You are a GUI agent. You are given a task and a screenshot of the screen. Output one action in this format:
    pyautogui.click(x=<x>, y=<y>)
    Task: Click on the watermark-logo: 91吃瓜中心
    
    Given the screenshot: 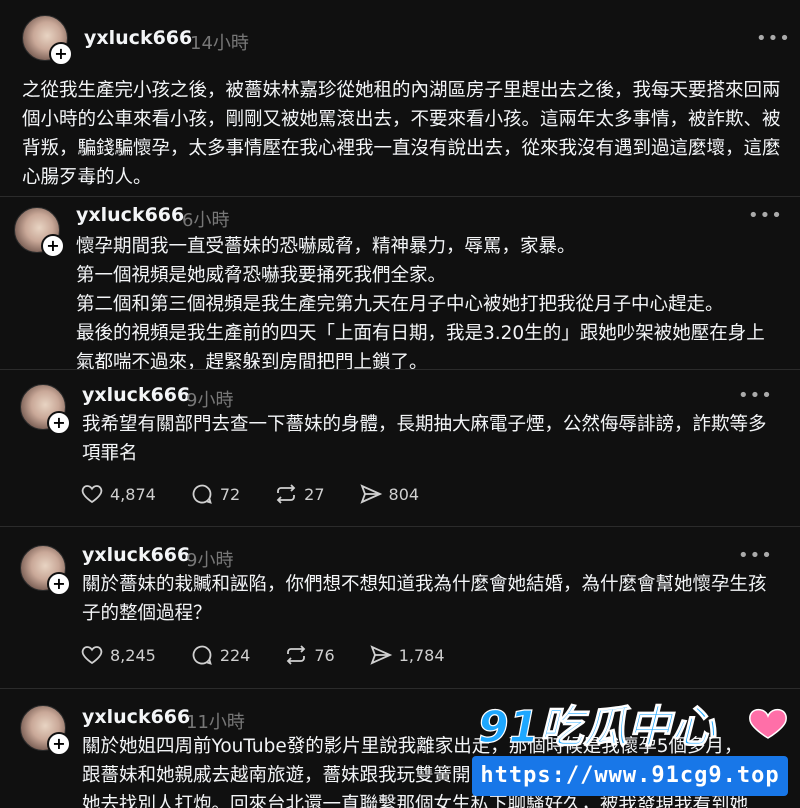 What is the action you would take?
    pyautogui.click(x=632, y=727)
    